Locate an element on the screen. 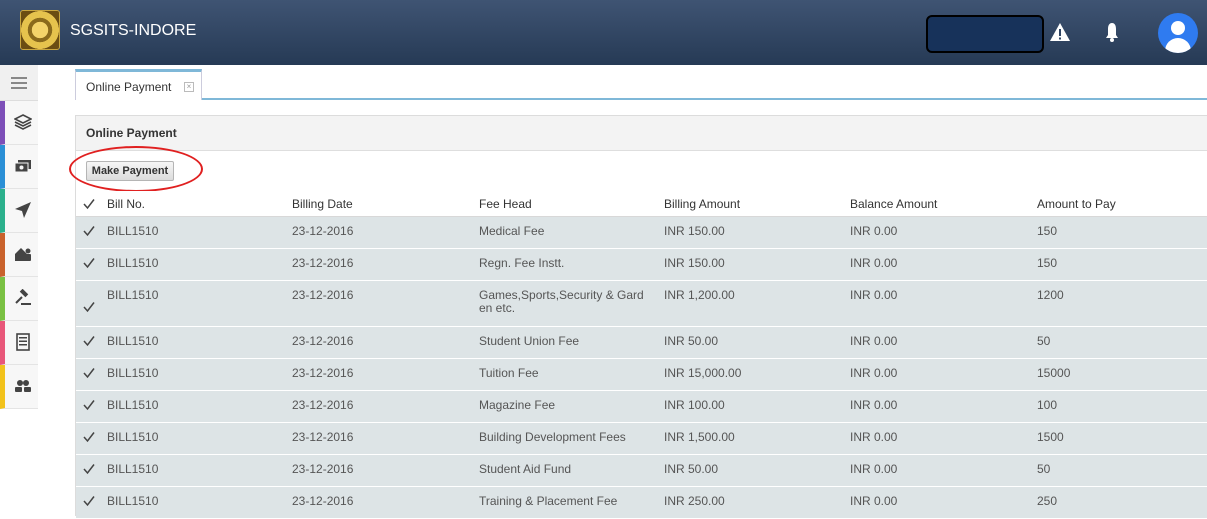 Image resolution: width=1207 pixels, height=519 pixels. sidebar-item-users-home is located at coordinates (19, 255).